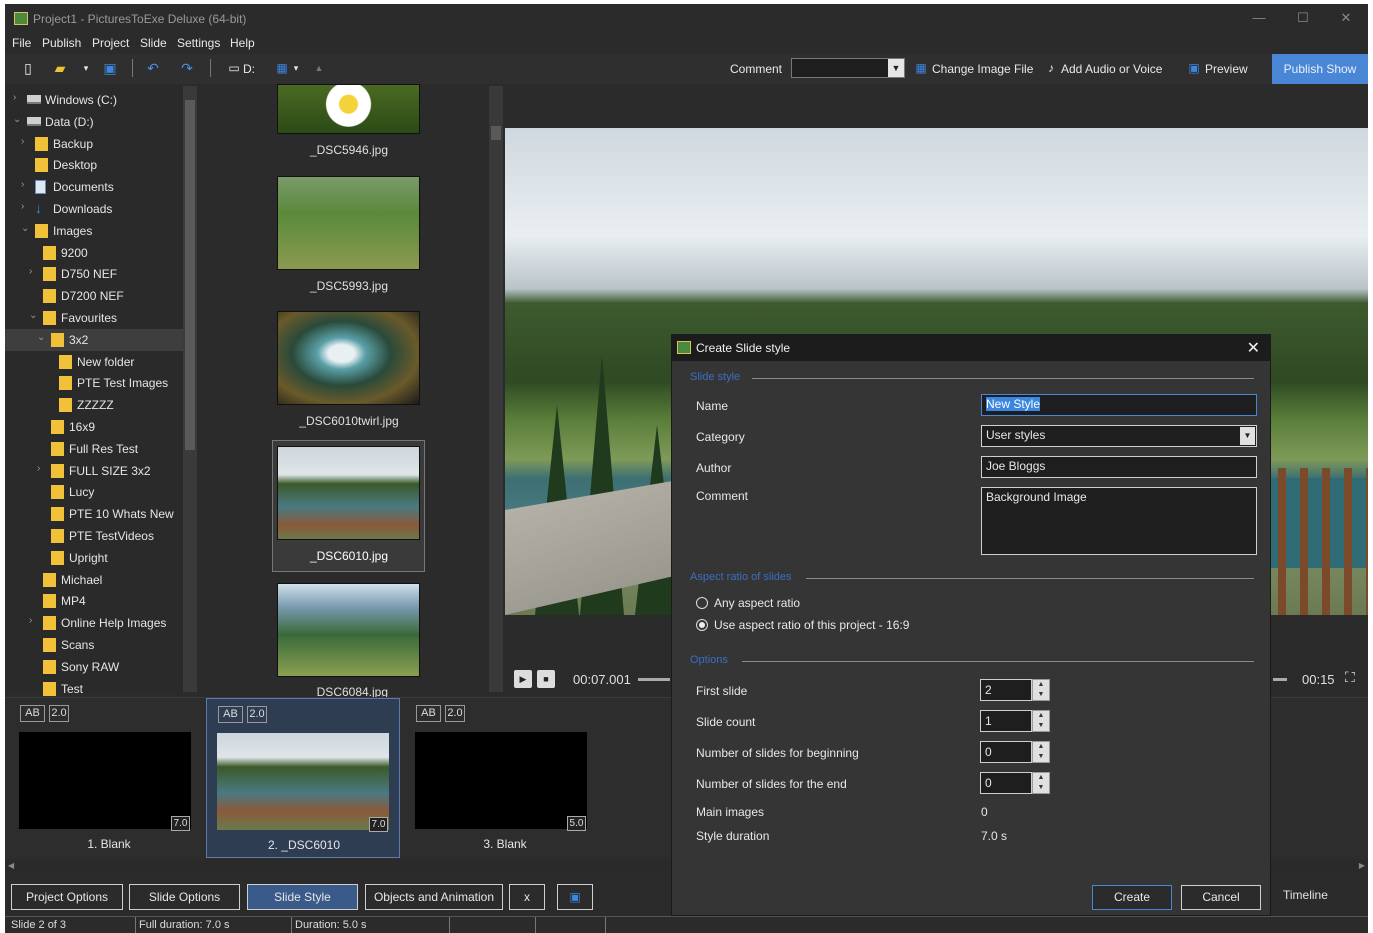 The width and height of the screenshot is (1373, 933). I want to click on tree-item: Scans, so click(94, 645).